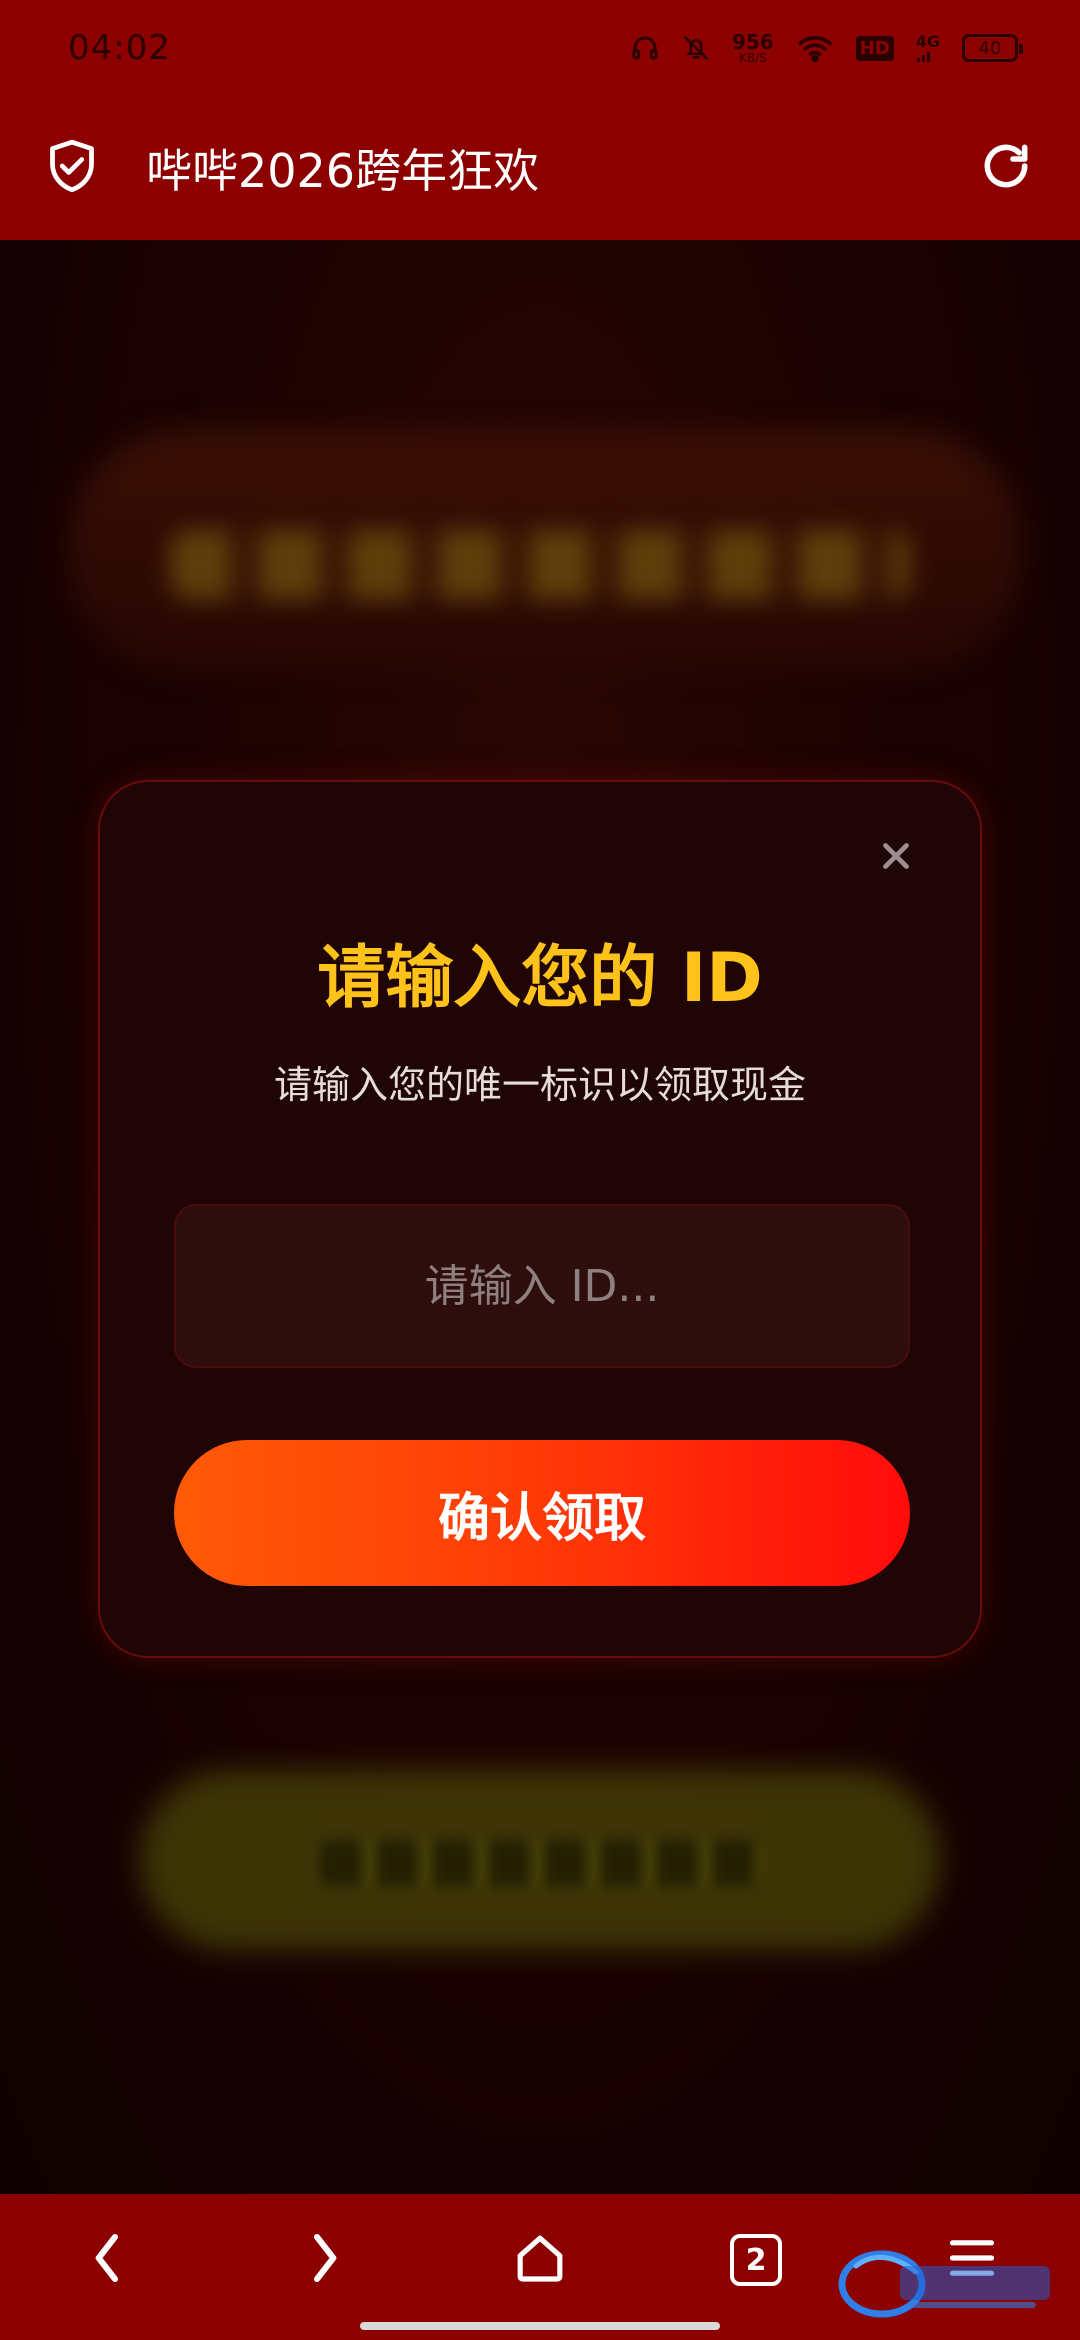 Image resolution: width=1080 pixels, height=2340 pixels. I want to click on menu-button, so click(972, 2260).